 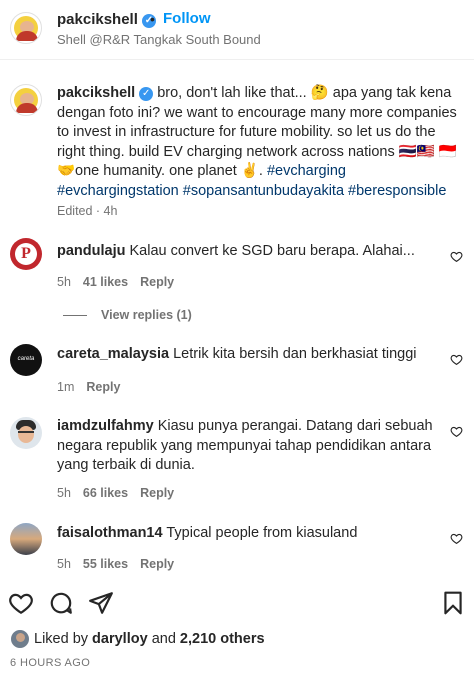 What do you see at coordinates (118, 191) in the screenshot?
I see `hashtag-link: #evchargingstation` at bounding box center [118, 191].